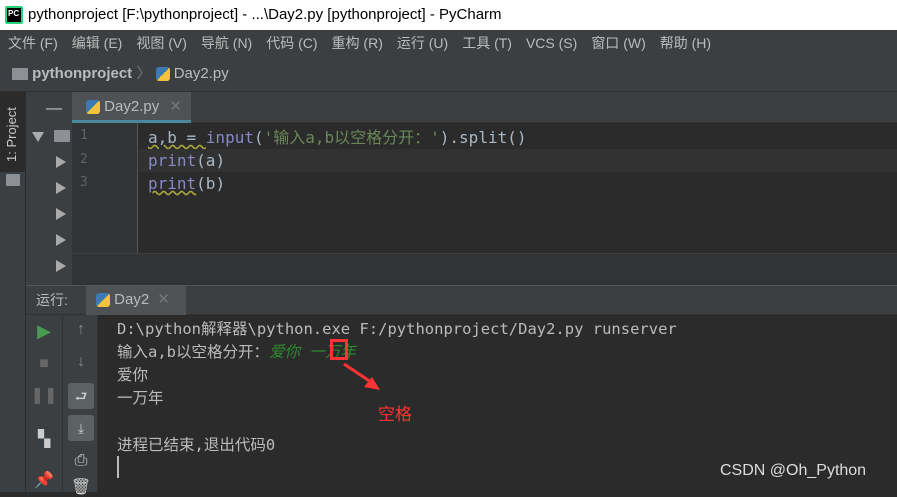 The width and height of the screenshot is (897, 497). I want to click on menu-refactor: 重构 (R), so click(357, 43).